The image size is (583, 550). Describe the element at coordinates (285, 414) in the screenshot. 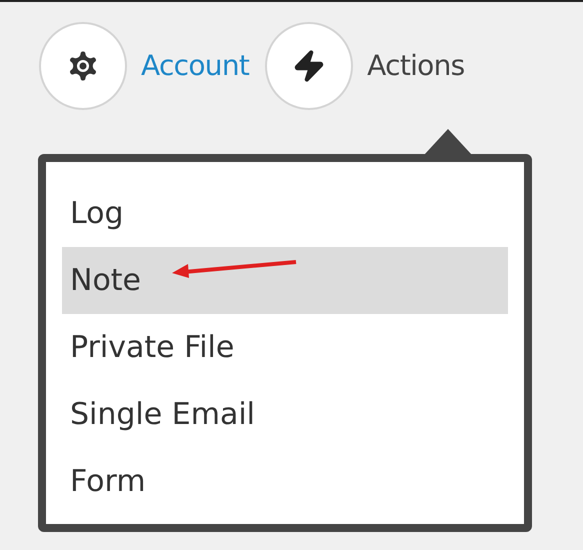

I see `menu-item: Single Email` at that location.